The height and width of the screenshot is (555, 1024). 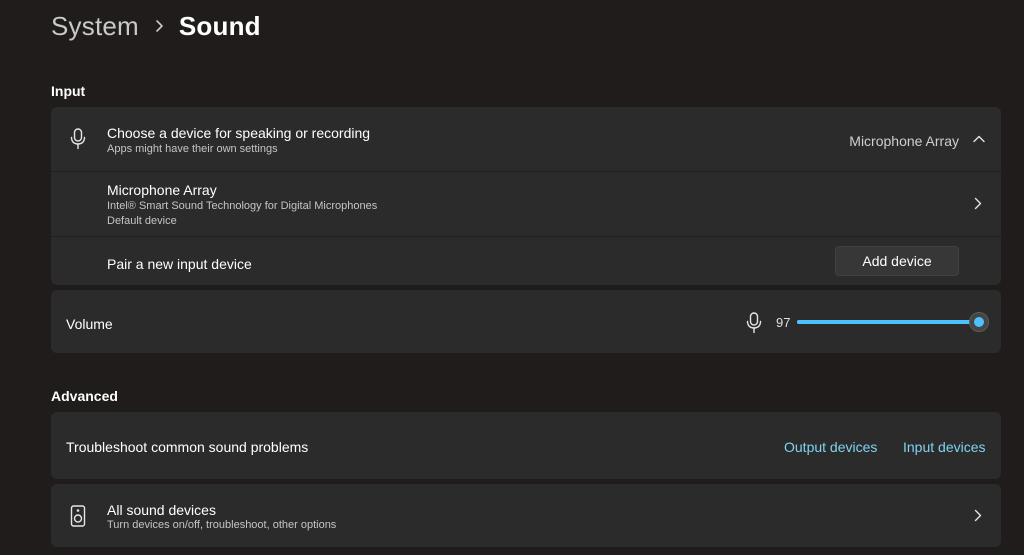 I want to click on input-devices-link: Input devices, so click(x=944, y=447).